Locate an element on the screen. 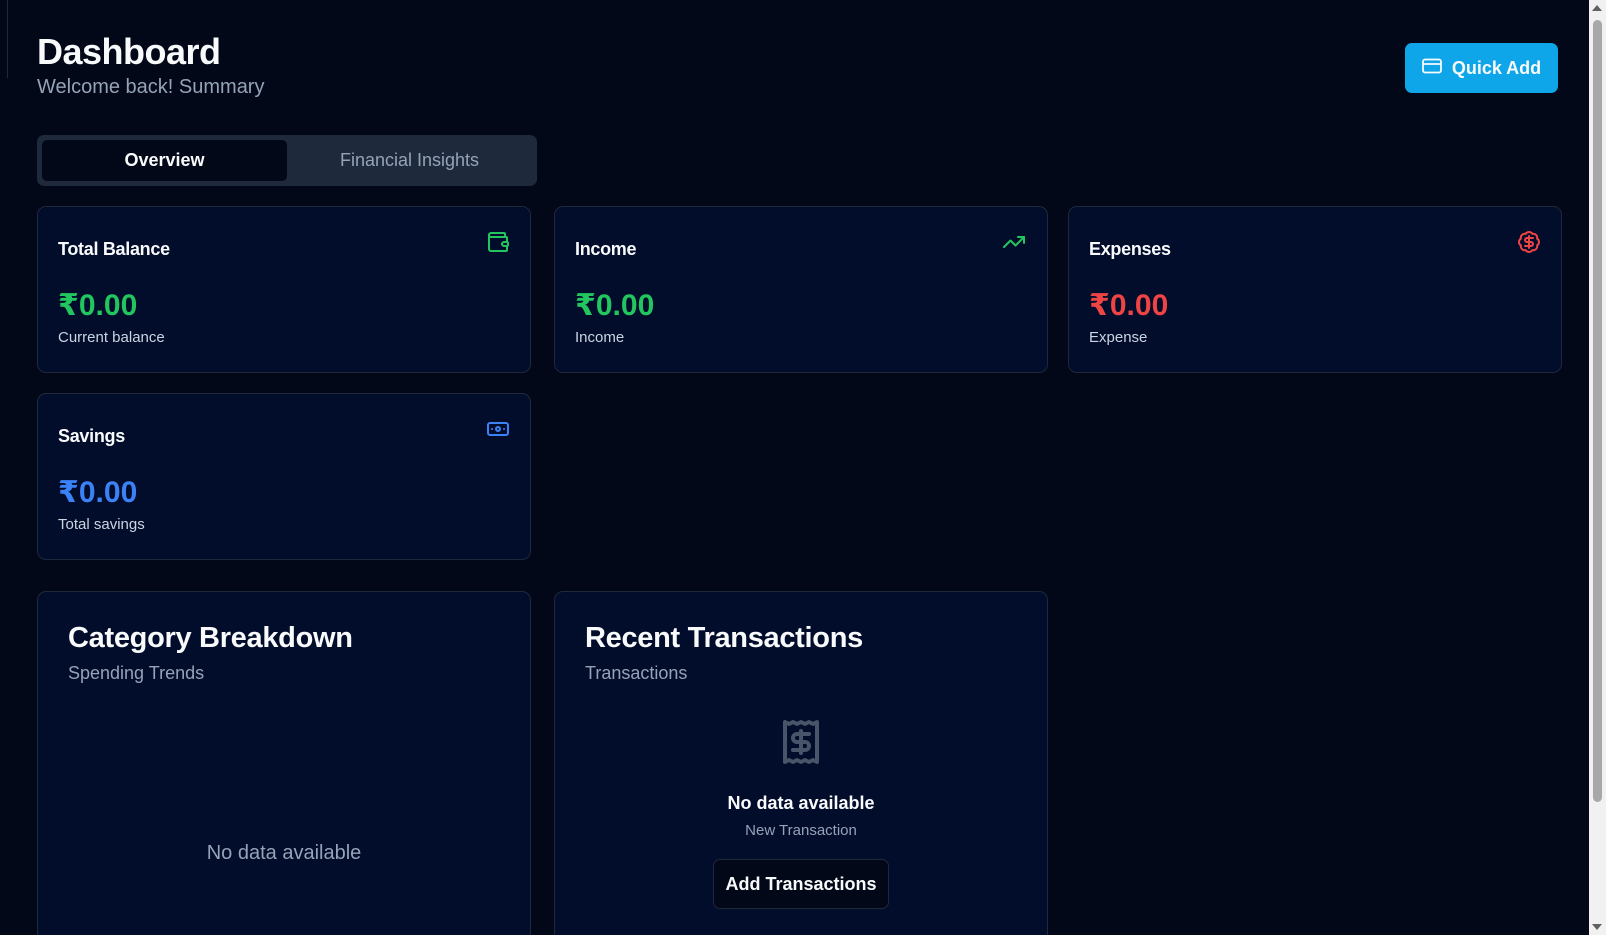  savings-card: Savings ₹0.00 Total savings is located at coordinates (284, 476).